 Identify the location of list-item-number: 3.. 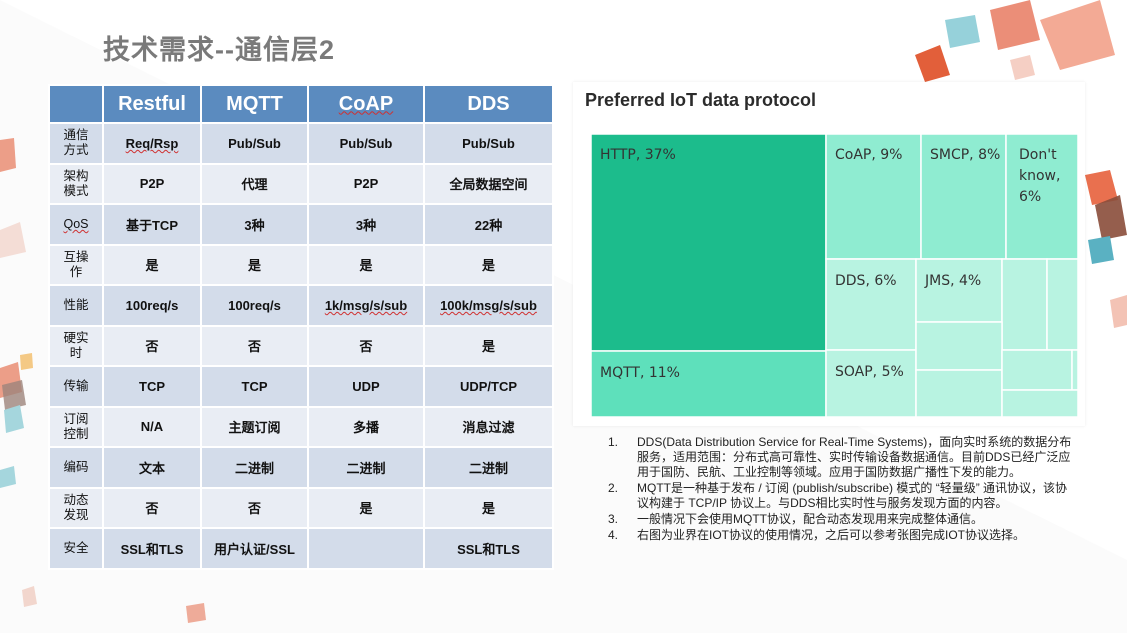
(613, 519).